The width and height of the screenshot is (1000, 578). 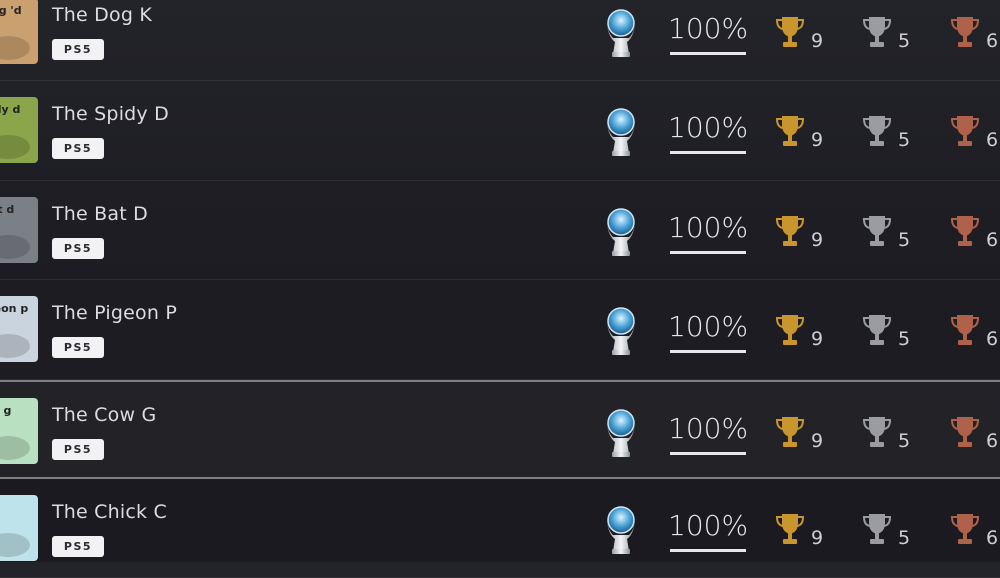 I want to click on game-thumbnail: ow g, so click(x=19, y=430).